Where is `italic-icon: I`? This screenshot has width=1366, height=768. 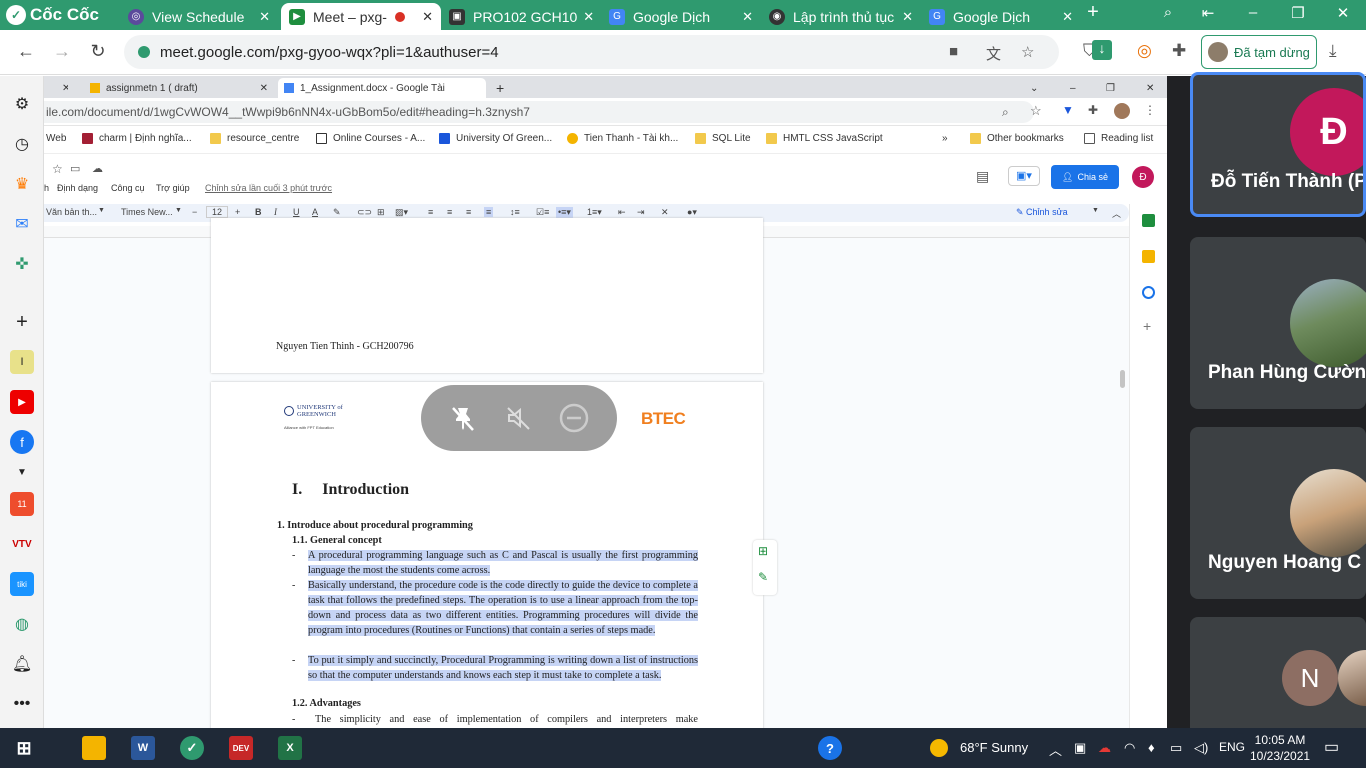 italic-icon: I is located at coordinates (275, 212).